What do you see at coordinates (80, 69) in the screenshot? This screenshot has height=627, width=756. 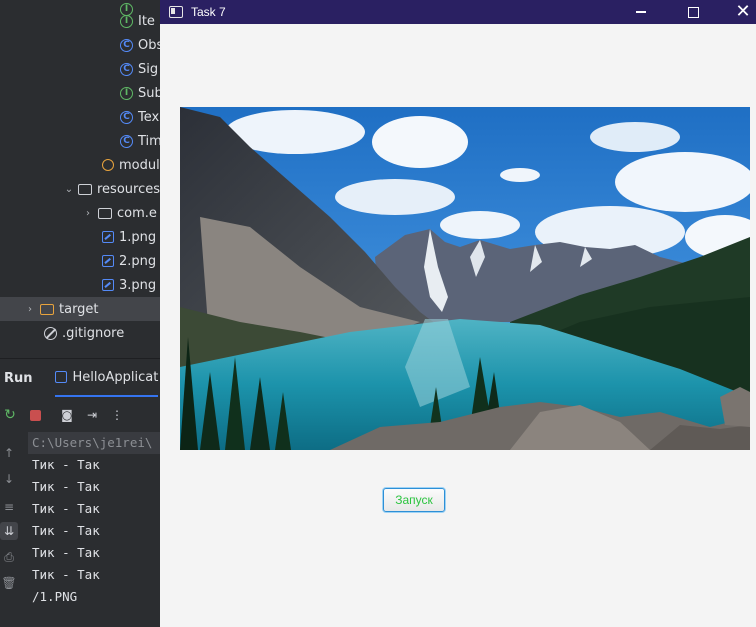 I see `tree-item: C Sig` at bounding box center [80, 69].